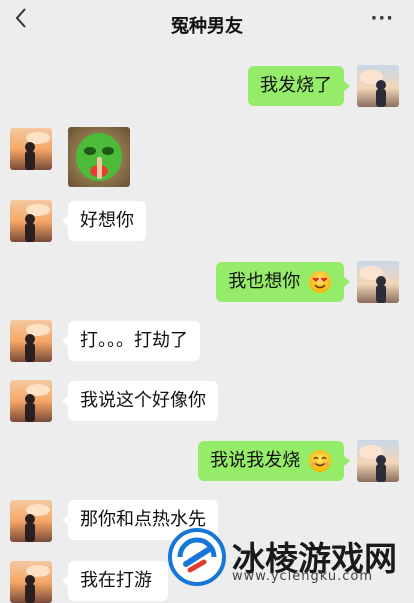 The height and width of the screenshot is (603, 414). I want to click on message-bubble-other: 我说这个好像你, so click(140, 401).